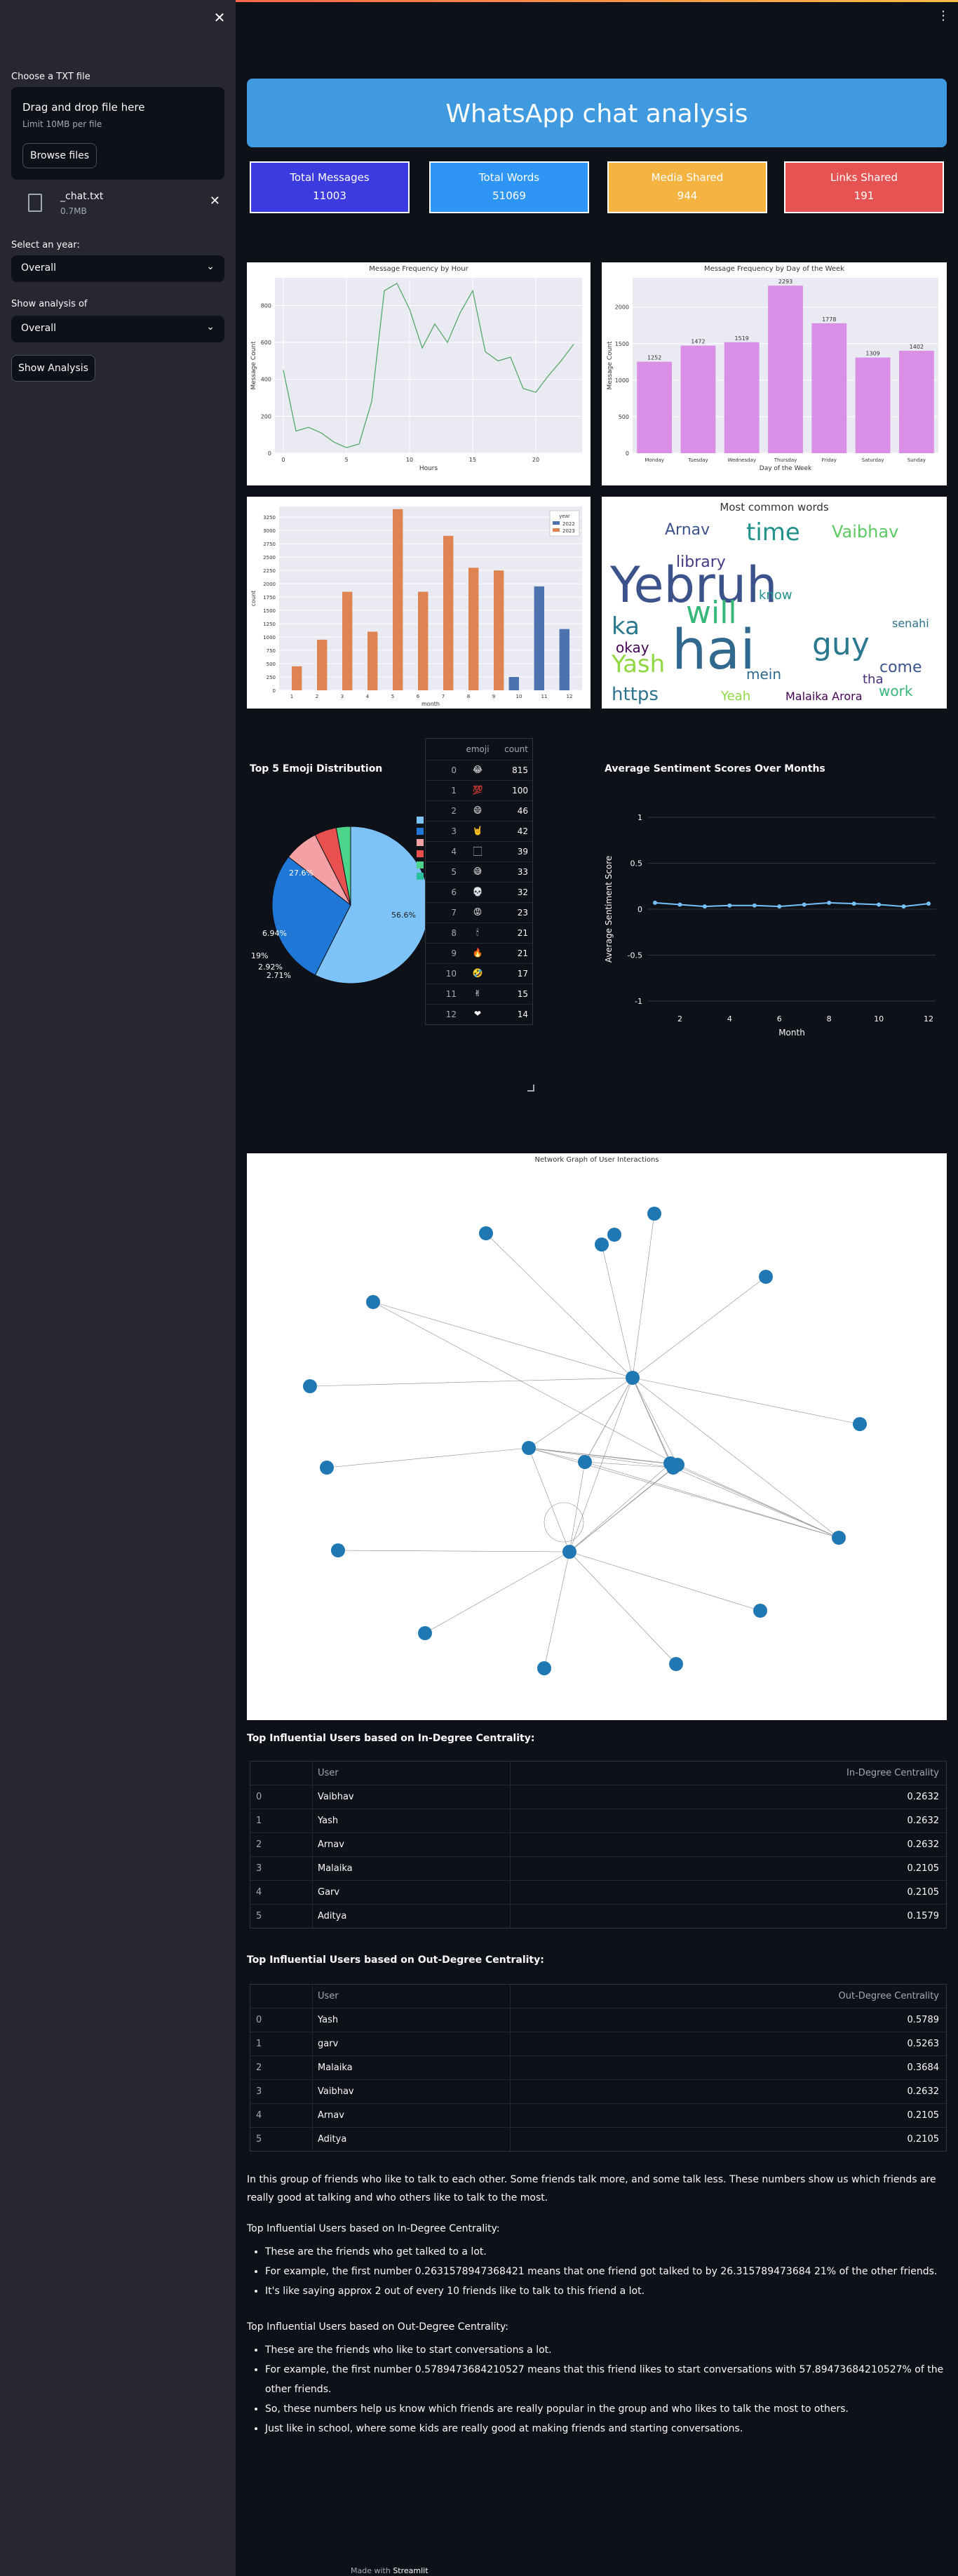 The width and height of the screenshot is (958, 2576). Describe the element at coordinates (39, 268) in the screenshot. I see `year-select-value: Overall` at that location.